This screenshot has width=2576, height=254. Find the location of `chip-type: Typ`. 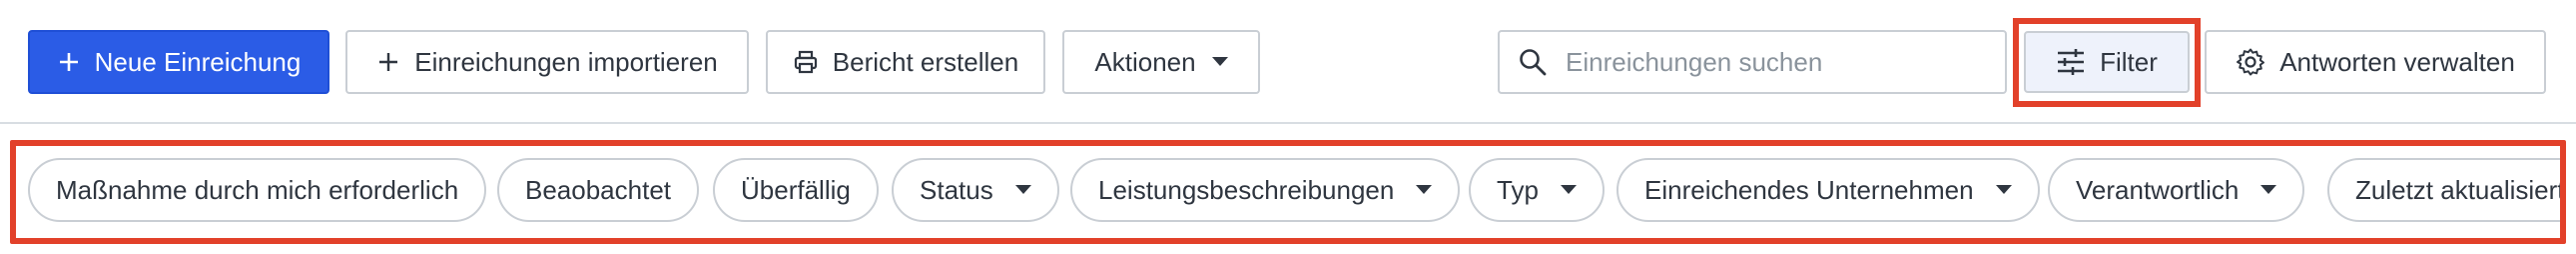

chip-type: Typ is located at coordinates (1537, 190).